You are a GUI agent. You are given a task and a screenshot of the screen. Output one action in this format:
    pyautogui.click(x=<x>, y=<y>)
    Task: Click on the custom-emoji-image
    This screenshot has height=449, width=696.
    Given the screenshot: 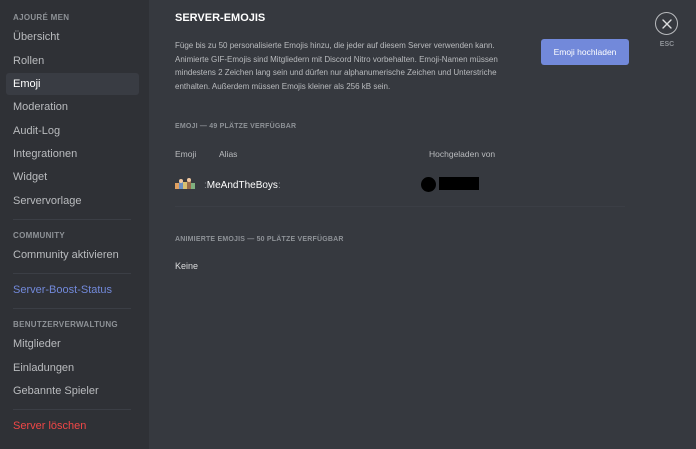 What is the action you would take?
    pyautogui.click(x=185, y=185)
    